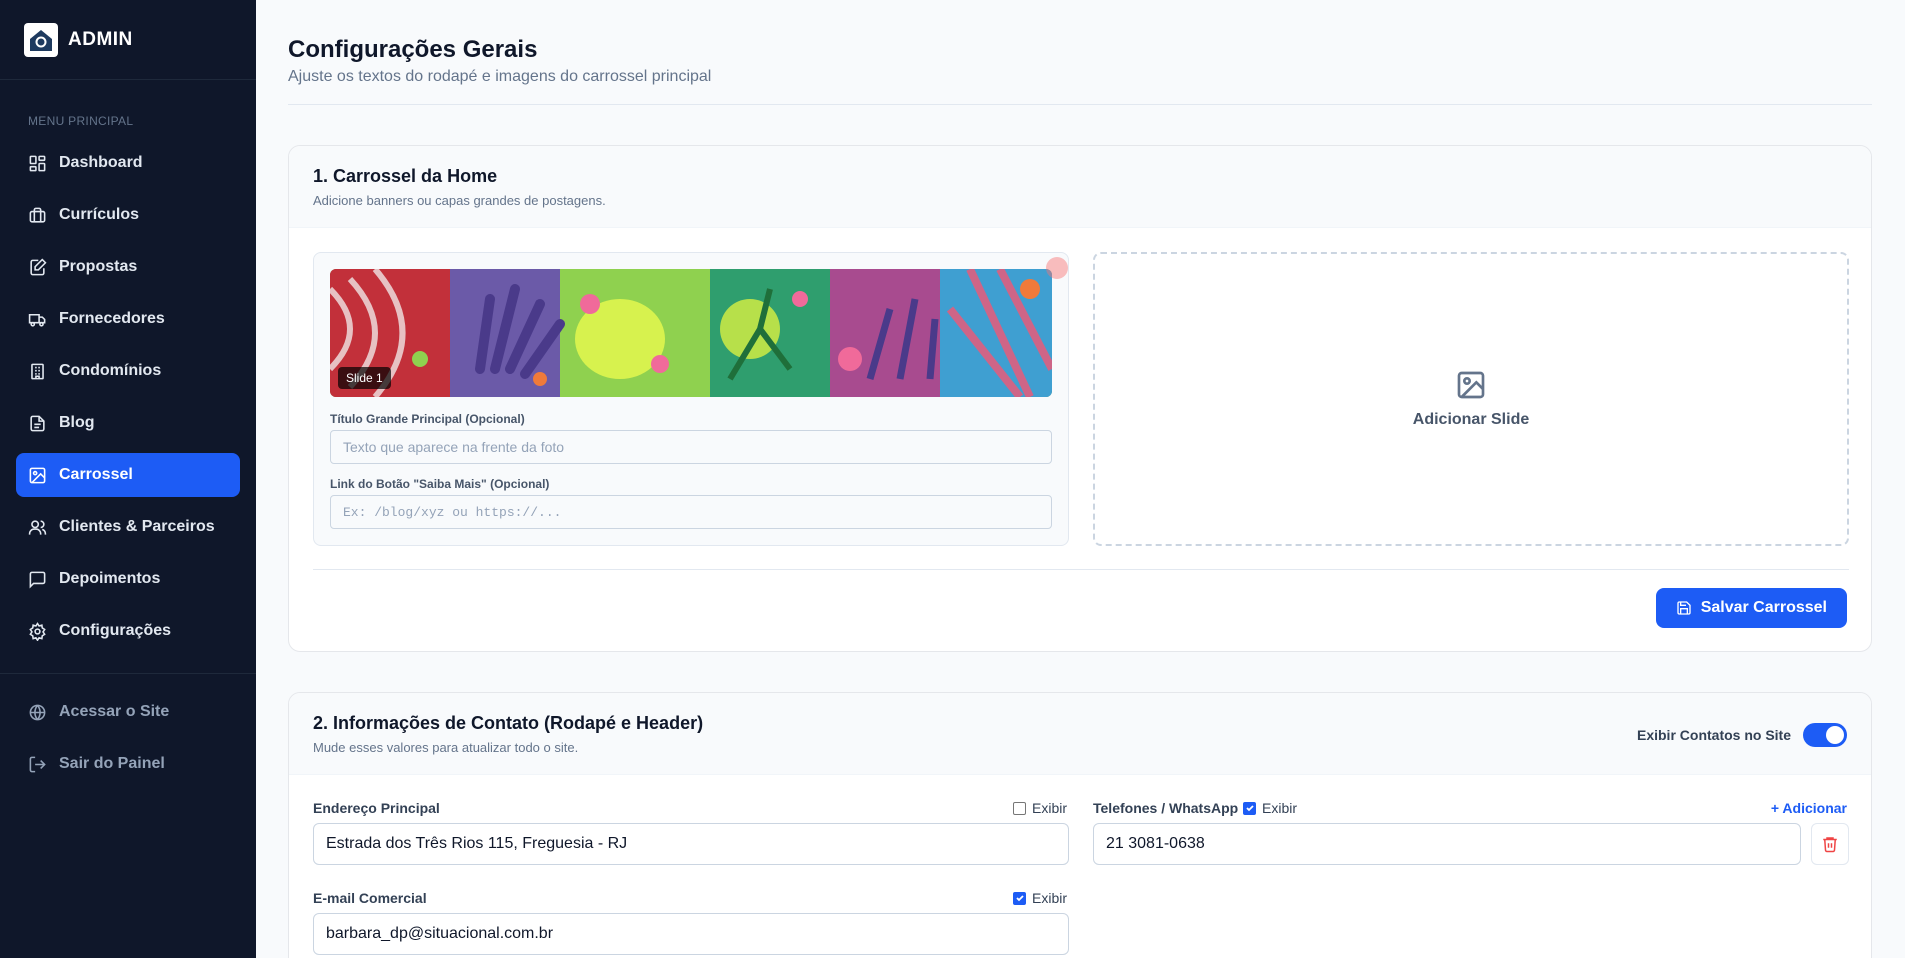 The height and width of the screenshot is (958, 1905). What do you see at coordinates (37, 320) in the screenshot?
I see `truck-icon` at bounding box center [37, 320].